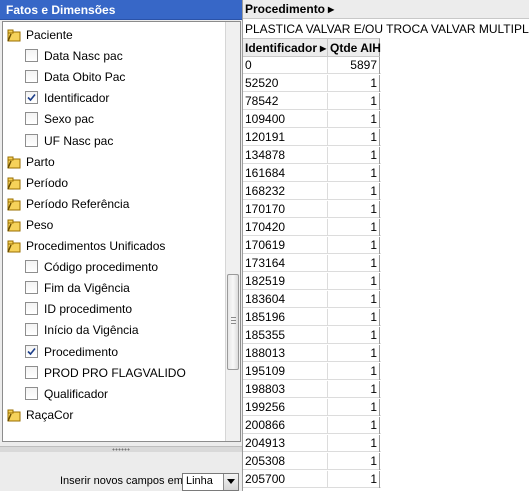 This screenshot has width=529, height=491. What do you see at coordinates (285, 263) in the screenshot?
I see `identificador-cell: 173164` at bounding box center [285, 263].